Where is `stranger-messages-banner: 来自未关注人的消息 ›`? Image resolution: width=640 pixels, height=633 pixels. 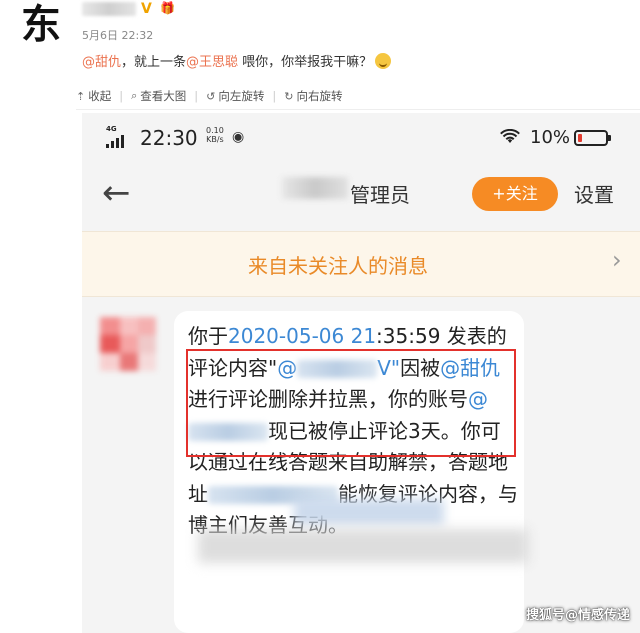
stranger-messages-banner: 来自未关注人的消息 › is located at coordinates (361, 264).